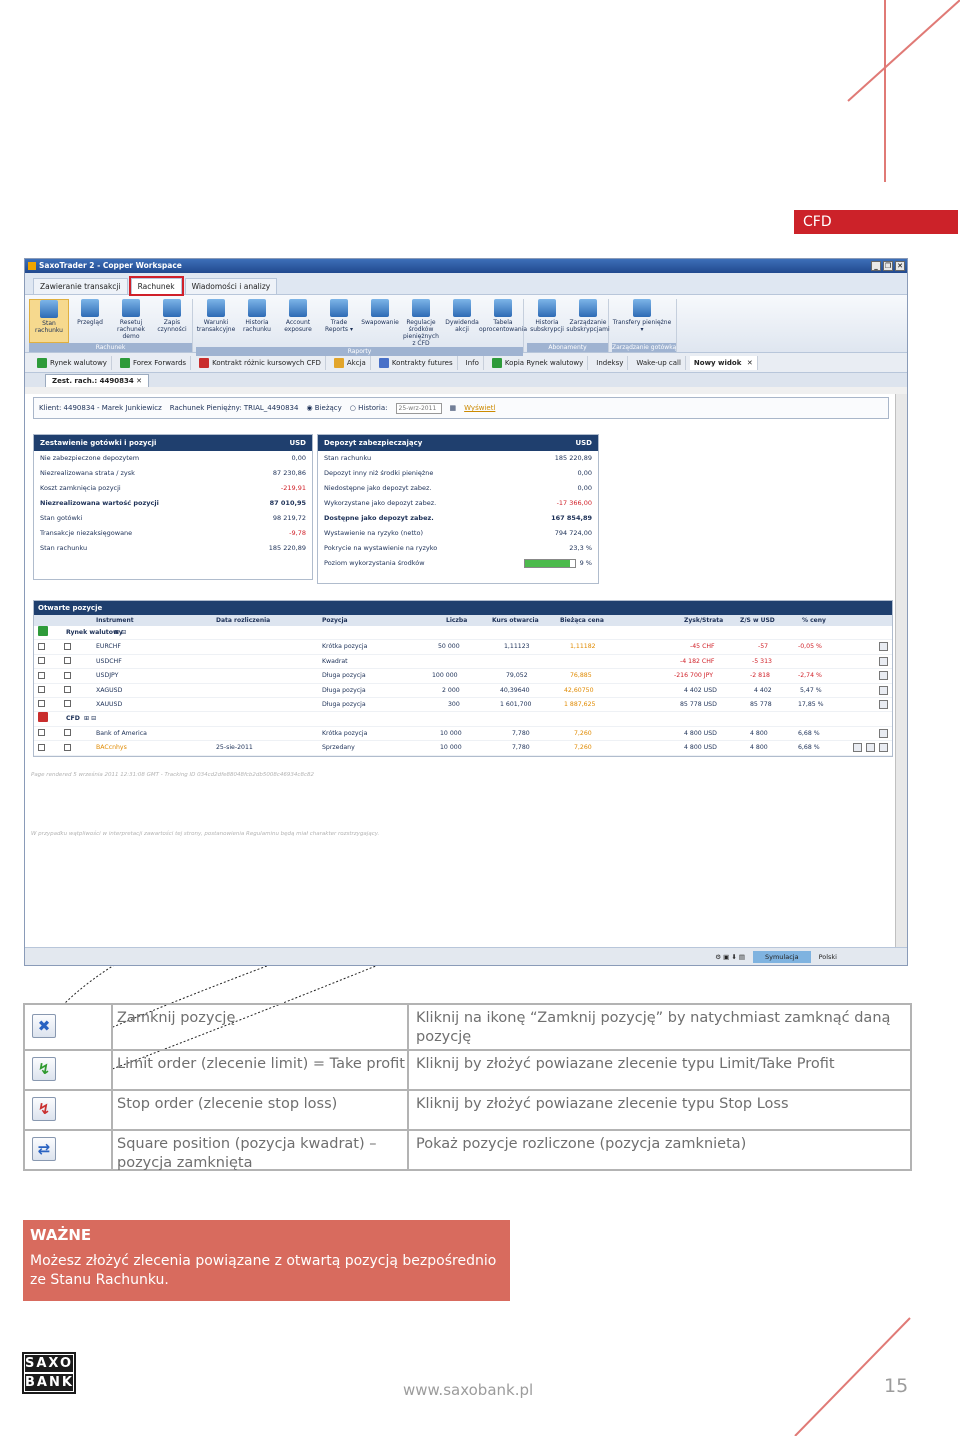 The height and width of the screenshot is (1436, 960). I want to click on ribbon-activity-log: Zapis czynności, so click(172, 321).